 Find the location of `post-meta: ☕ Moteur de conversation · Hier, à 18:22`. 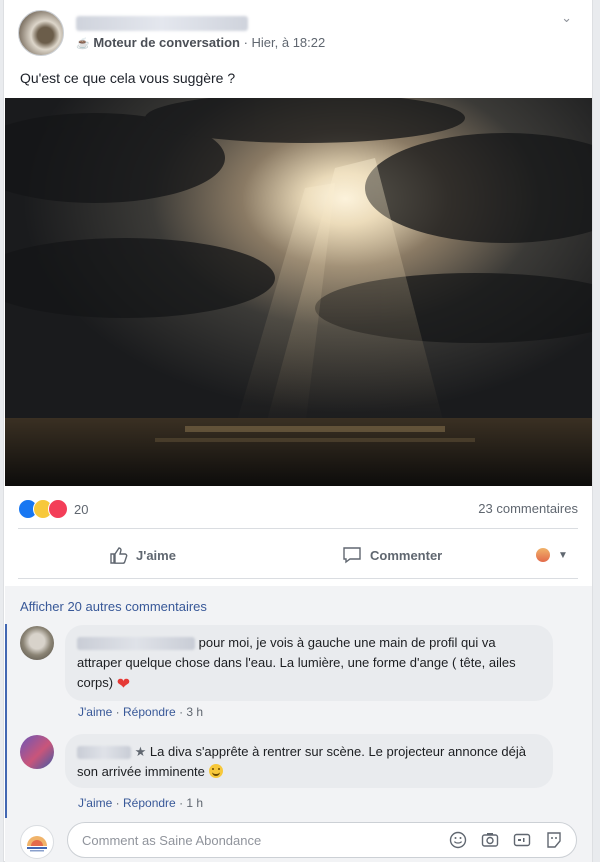

post-meta: ☕ Moteur de conversation · Hier, à 18:22 is located at coordinates (200, 42).